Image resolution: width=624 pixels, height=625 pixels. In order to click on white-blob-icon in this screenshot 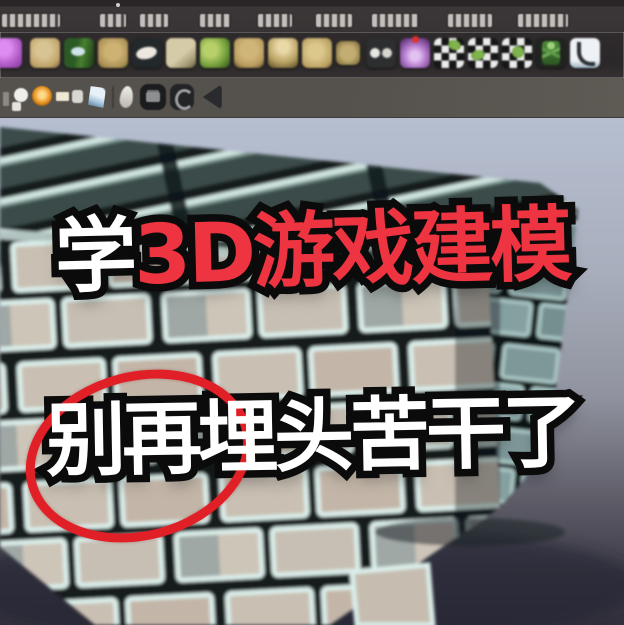, I will do `click(77, 96)`.